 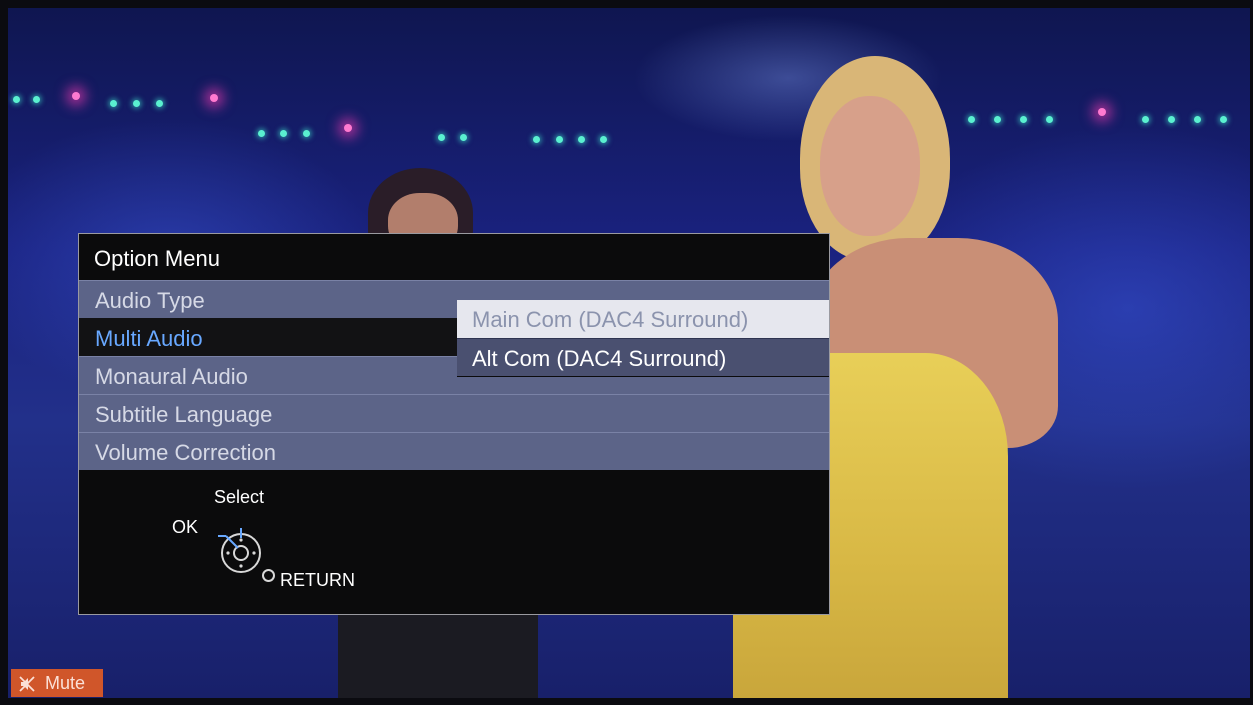 What do you see at coordinates (454, 413) in the screenshot?
I see `menu-item-subtitle-language: Subtitle Language` at bounding box center [454, 413].